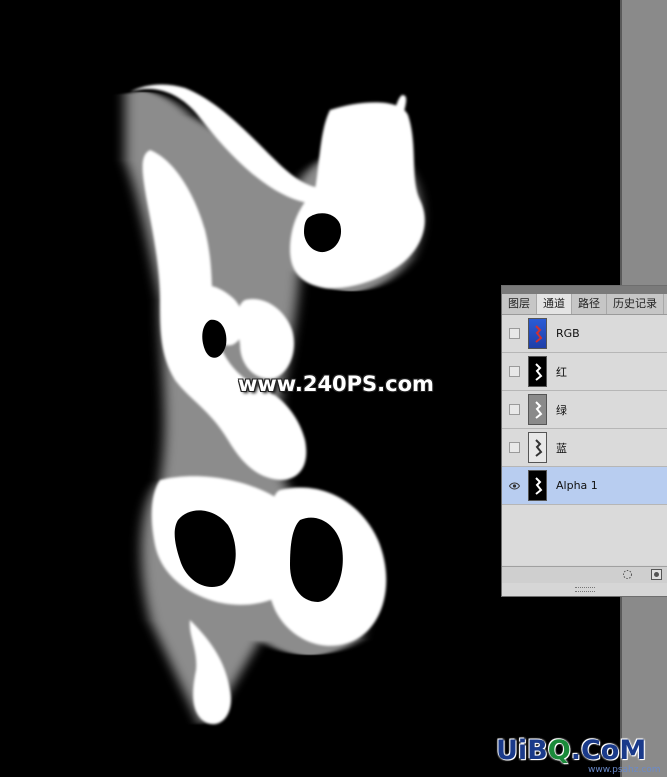  What do you see at coordinates (577, 485) in the screenshot?
I see `channel-label: Alpha 1` at bounding box center [577, 485].